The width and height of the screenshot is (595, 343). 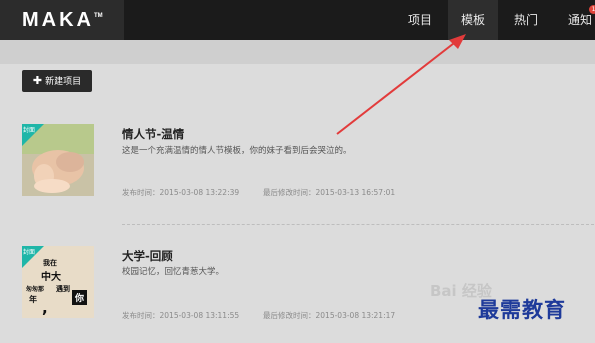 What do you see at coordinates (401, 84) in the screenshot?
I see `annotation-arrow-icon` at bounding box center [401, 84].